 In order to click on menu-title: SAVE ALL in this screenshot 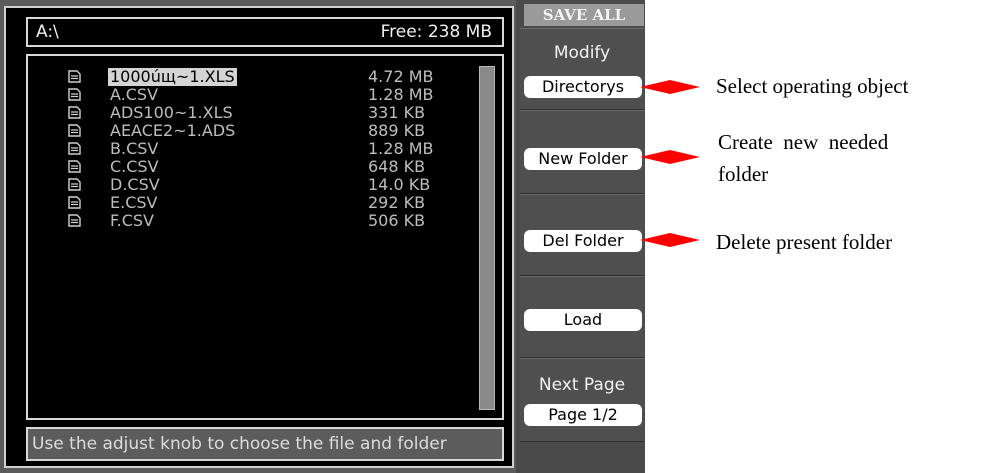, I will do `click(584, 15)`.